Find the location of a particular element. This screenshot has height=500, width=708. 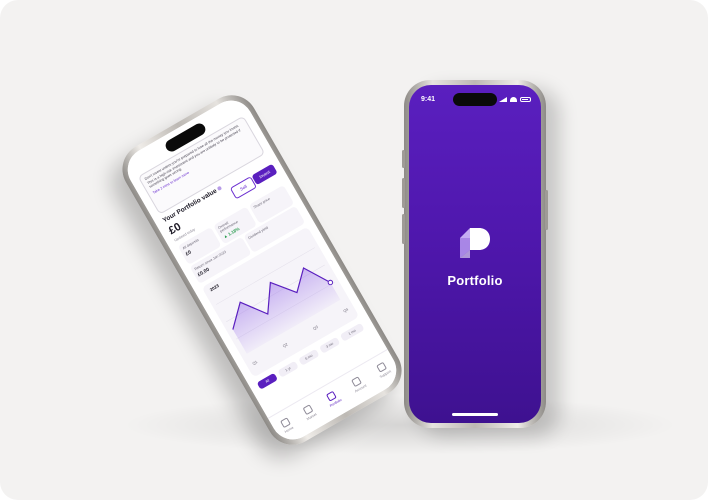

tab-account: Account is located at coordinates (358, 384).